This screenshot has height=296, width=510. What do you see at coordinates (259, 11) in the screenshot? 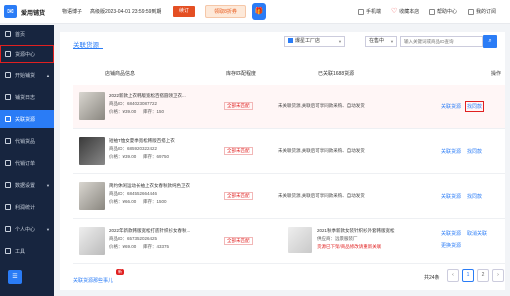
I see `gift-icon: 🎁` at bounding box center [259, 11].